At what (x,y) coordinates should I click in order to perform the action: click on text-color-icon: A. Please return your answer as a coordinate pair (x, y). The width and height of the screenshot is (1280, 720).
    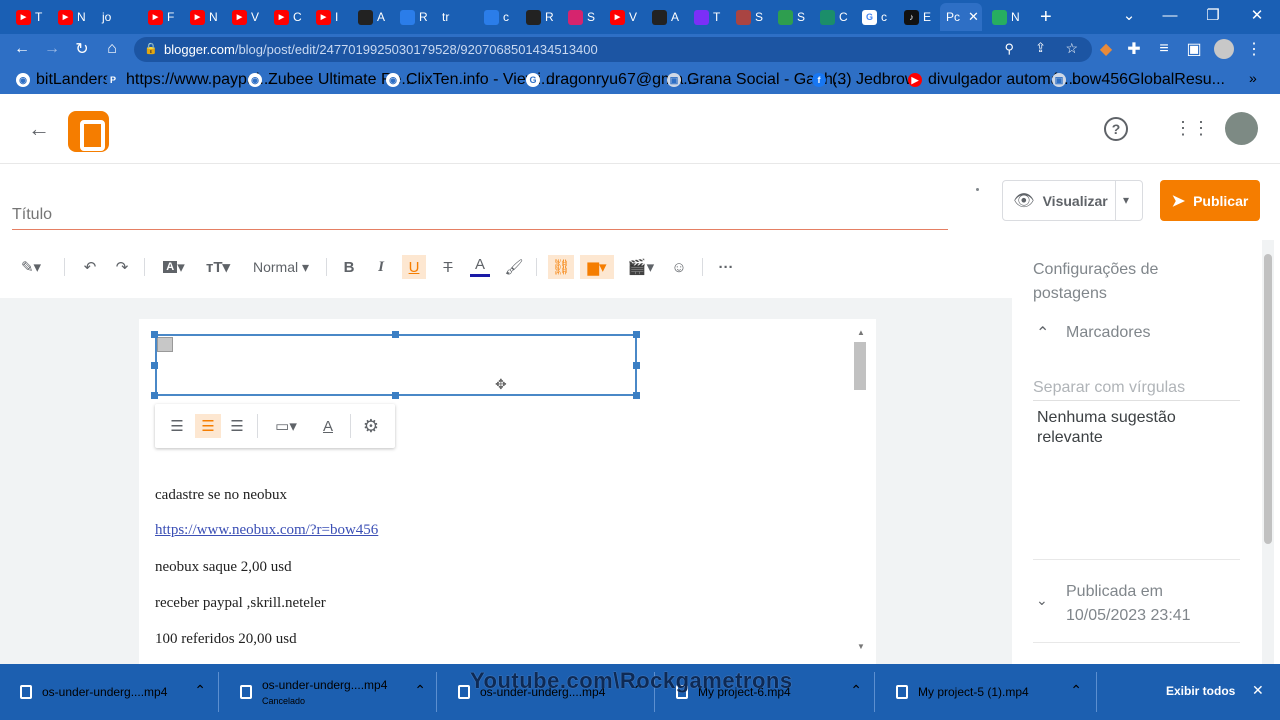
    Looking at the image, I should click on (480, 266).